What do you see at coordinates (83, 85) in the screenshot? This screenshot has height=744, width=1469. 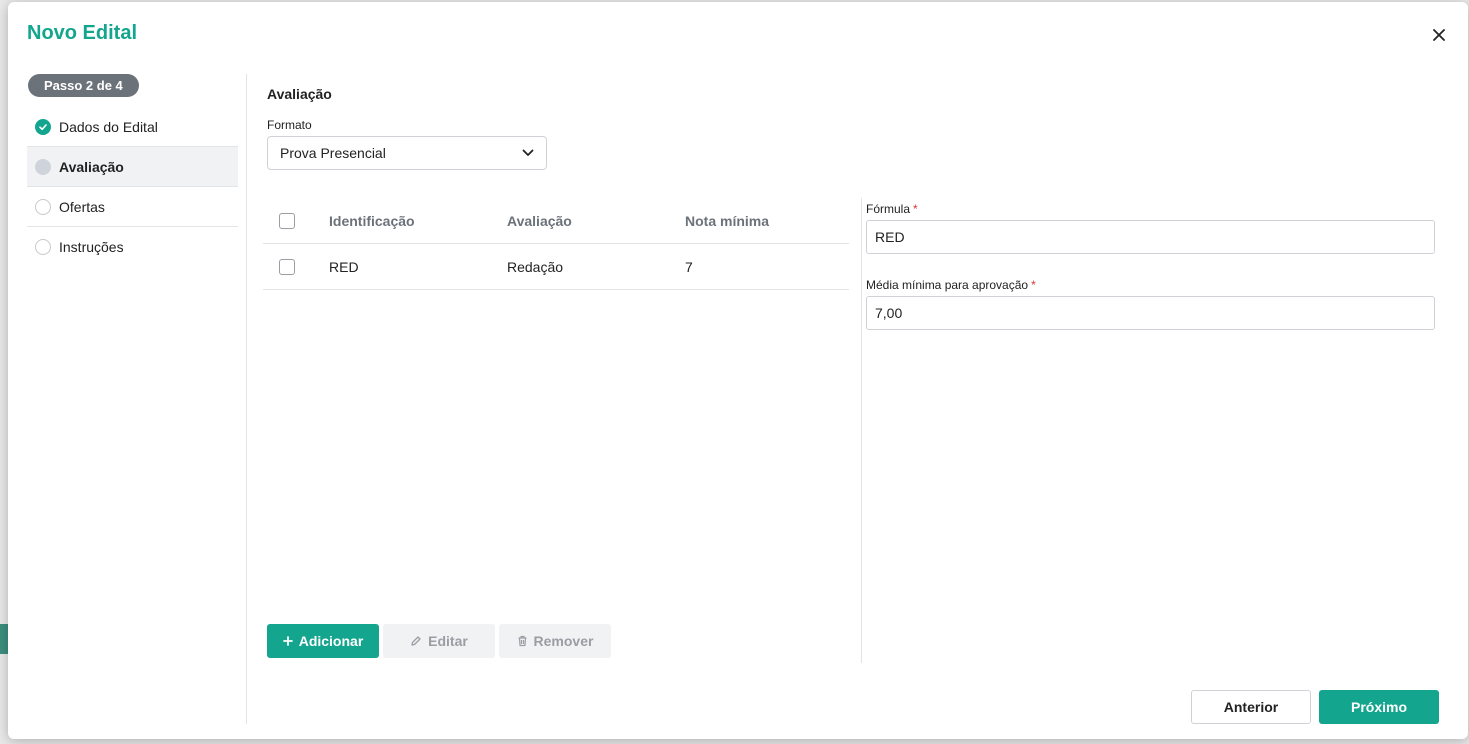 I see `step-badge: Passo 2 de 4` at bounding box center [83, 85].